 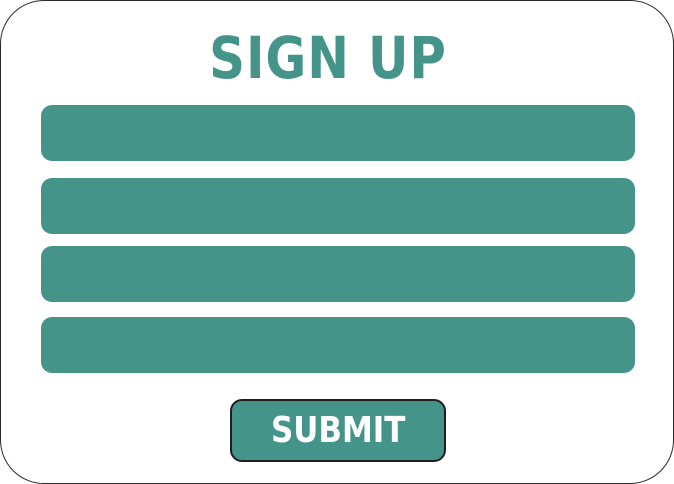 I want to click on page-title: SIGN UP, so click(x=328, y=58).